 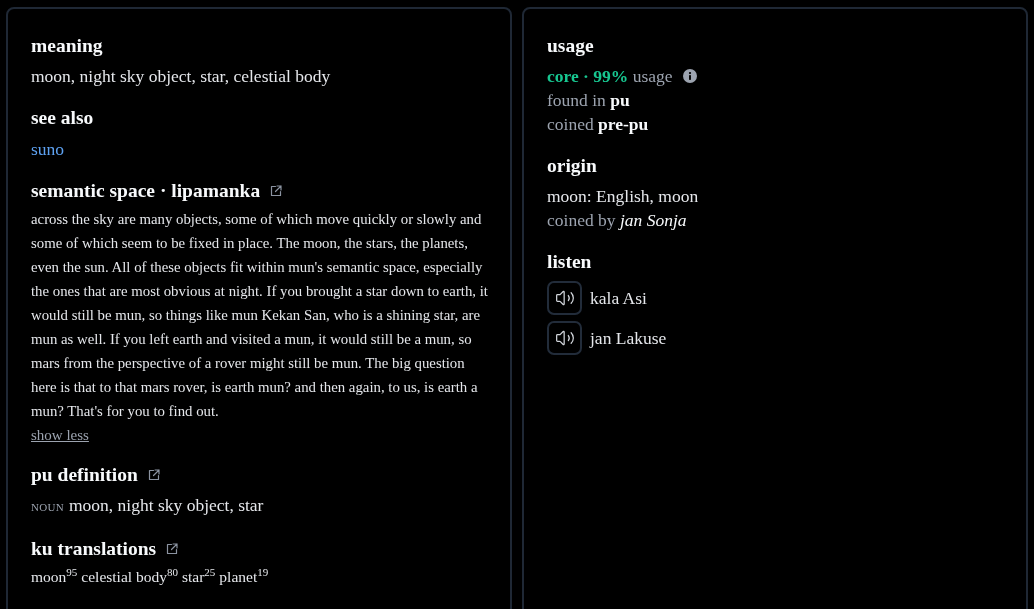 What do you see at coordinates (47, 507) in the screenshot?
I see `part-of-speech-label: NOUN` at bounding box center [47, 507].